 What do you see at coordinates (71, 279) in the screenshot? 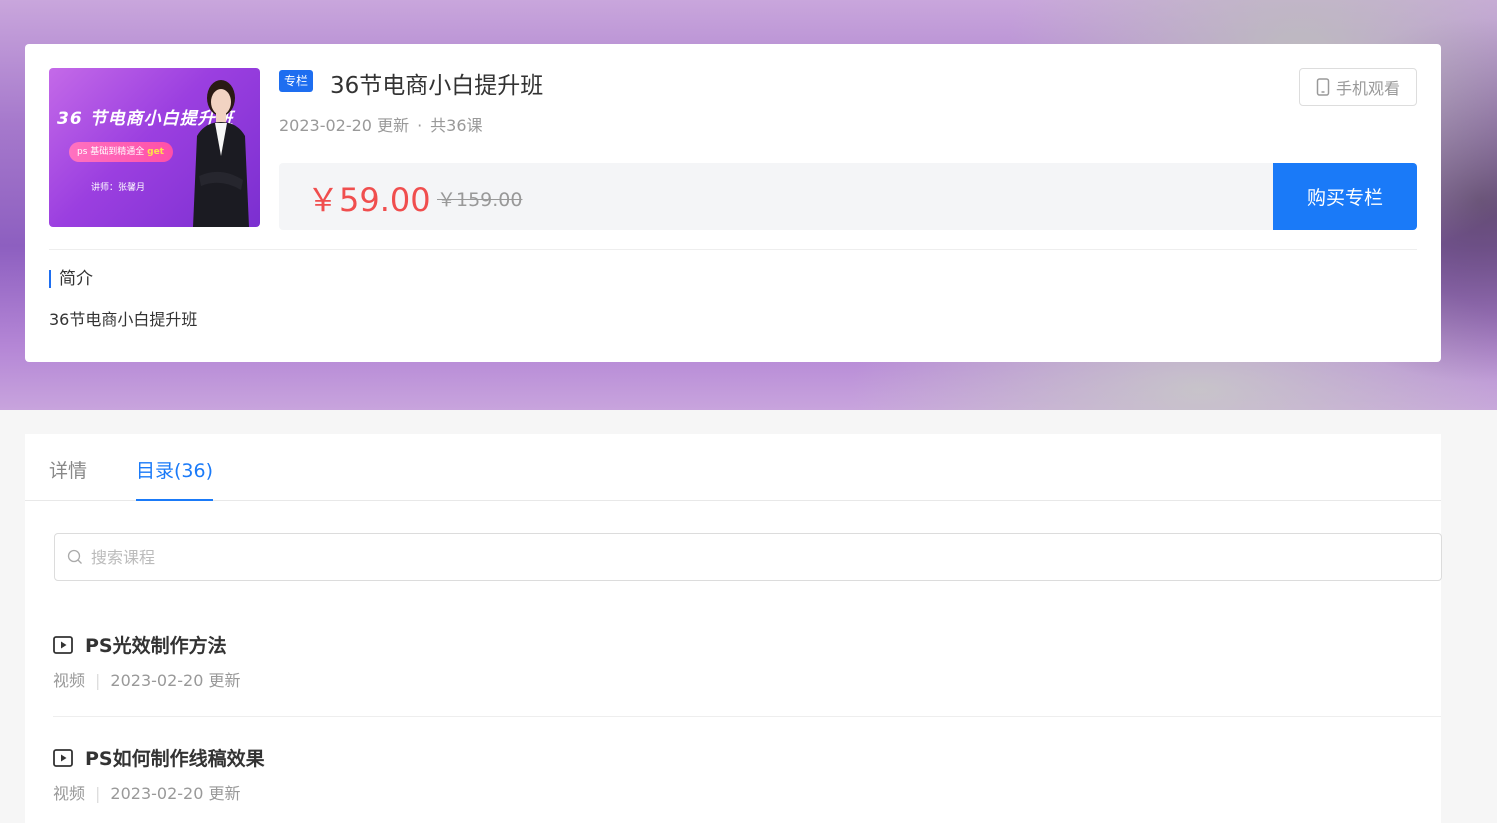
I see `intro-heading: 简介` at bounding box center [71, 279].